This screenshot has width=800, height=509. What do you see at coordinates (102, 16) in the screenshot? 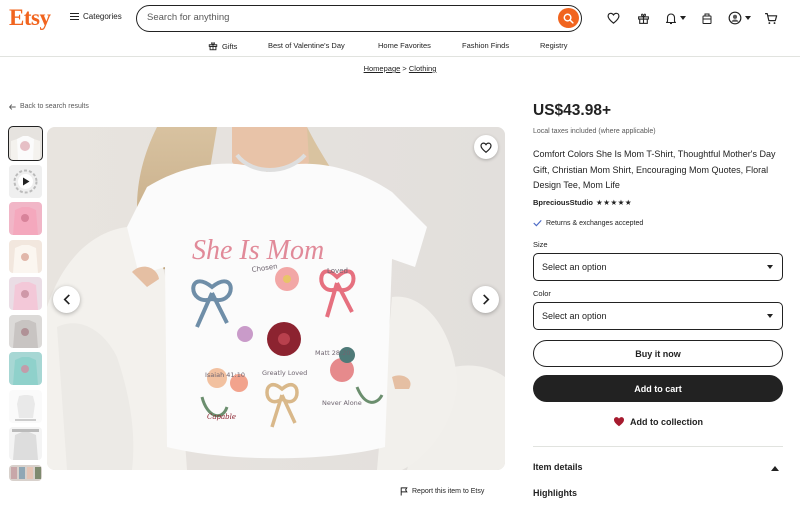
I see `categories-label: Categories` at bounding box center [102, 16].